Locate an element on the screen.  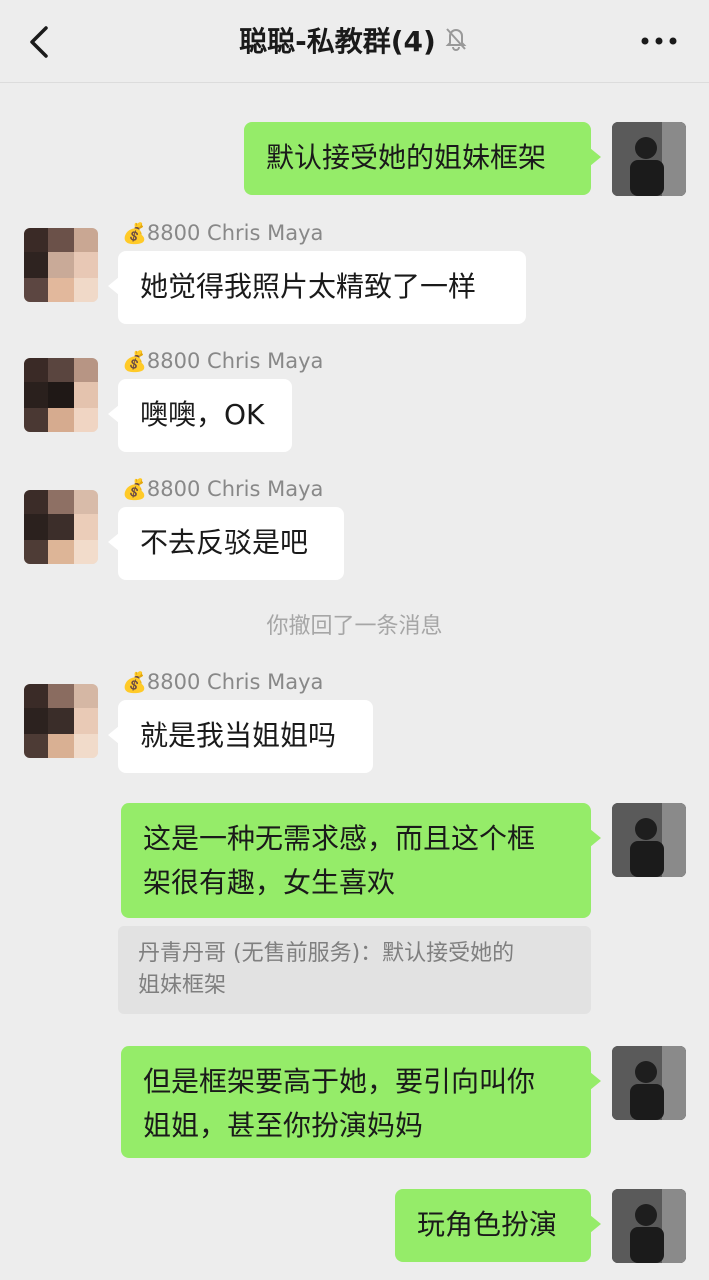
message-bubble-self: 默认接受她的姐妹框架 is located at coordinates (422, 158).